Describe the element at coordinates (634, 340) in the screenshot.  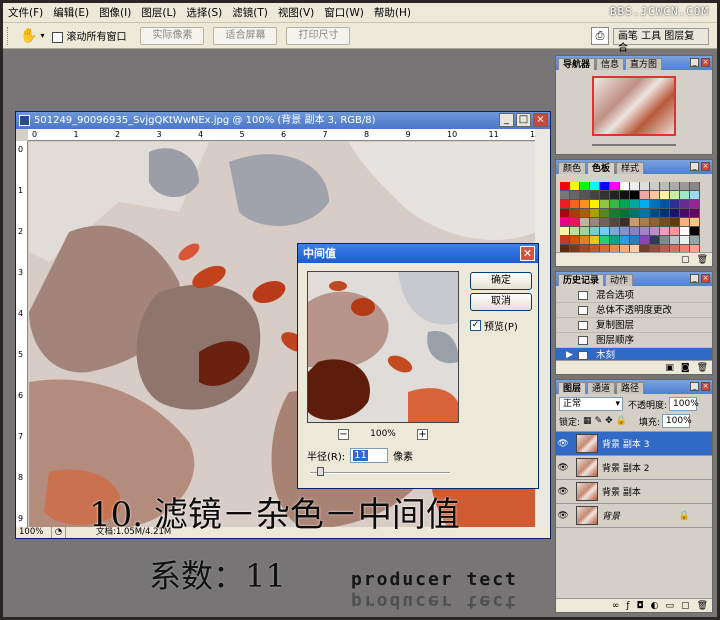
I see `history-item: 图层顺序` at that location.